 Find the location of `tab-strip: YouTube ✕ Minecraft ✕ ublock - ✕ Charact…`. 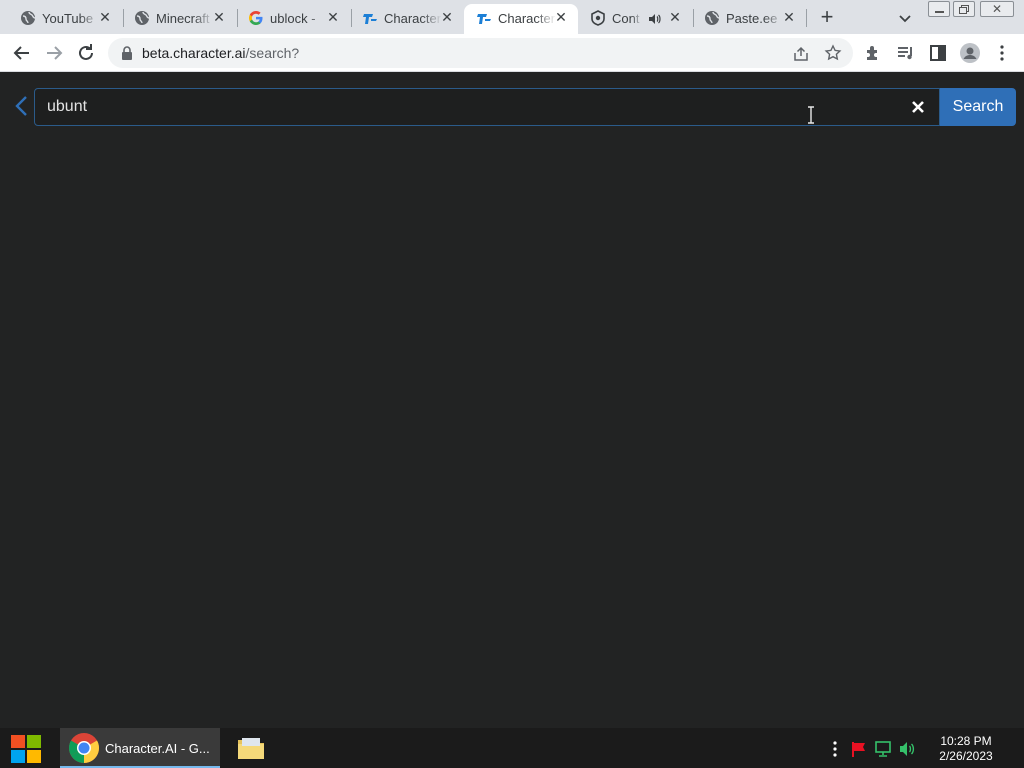

tab-strip: YouTube ✕ Minecraft ✕ ublock - ✕ Charact… is located at coordinates (512, 17).